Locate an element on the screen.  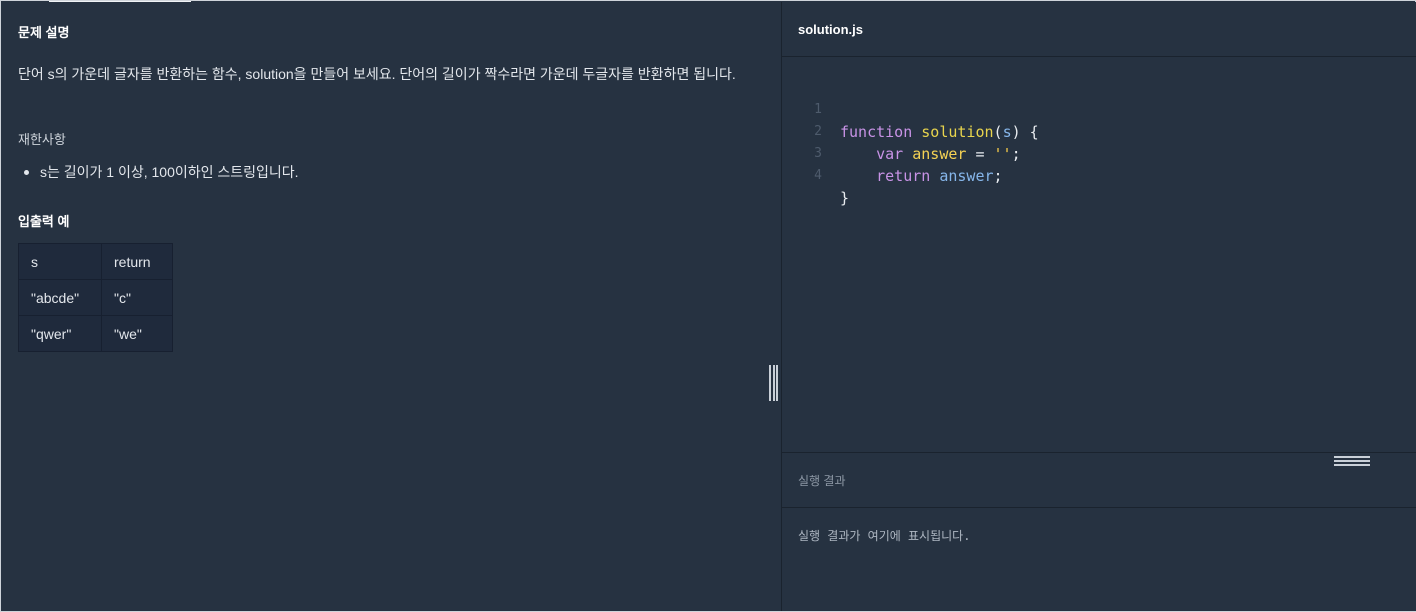
horizontal-resize-handle is located at coordinates (1352, 461).